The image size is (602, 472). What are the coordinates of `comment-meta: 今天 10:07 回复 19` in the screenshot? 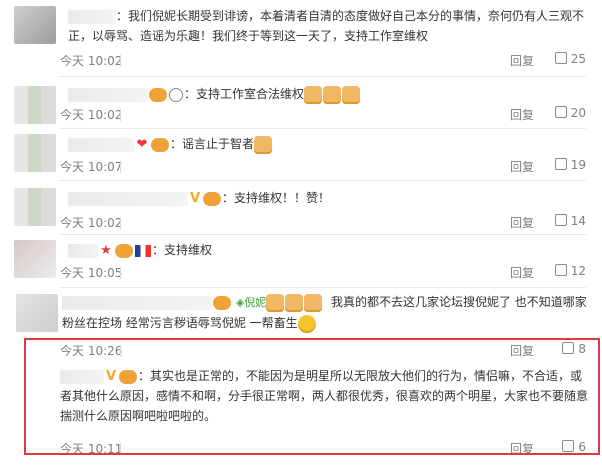 It's located at (323, 167).